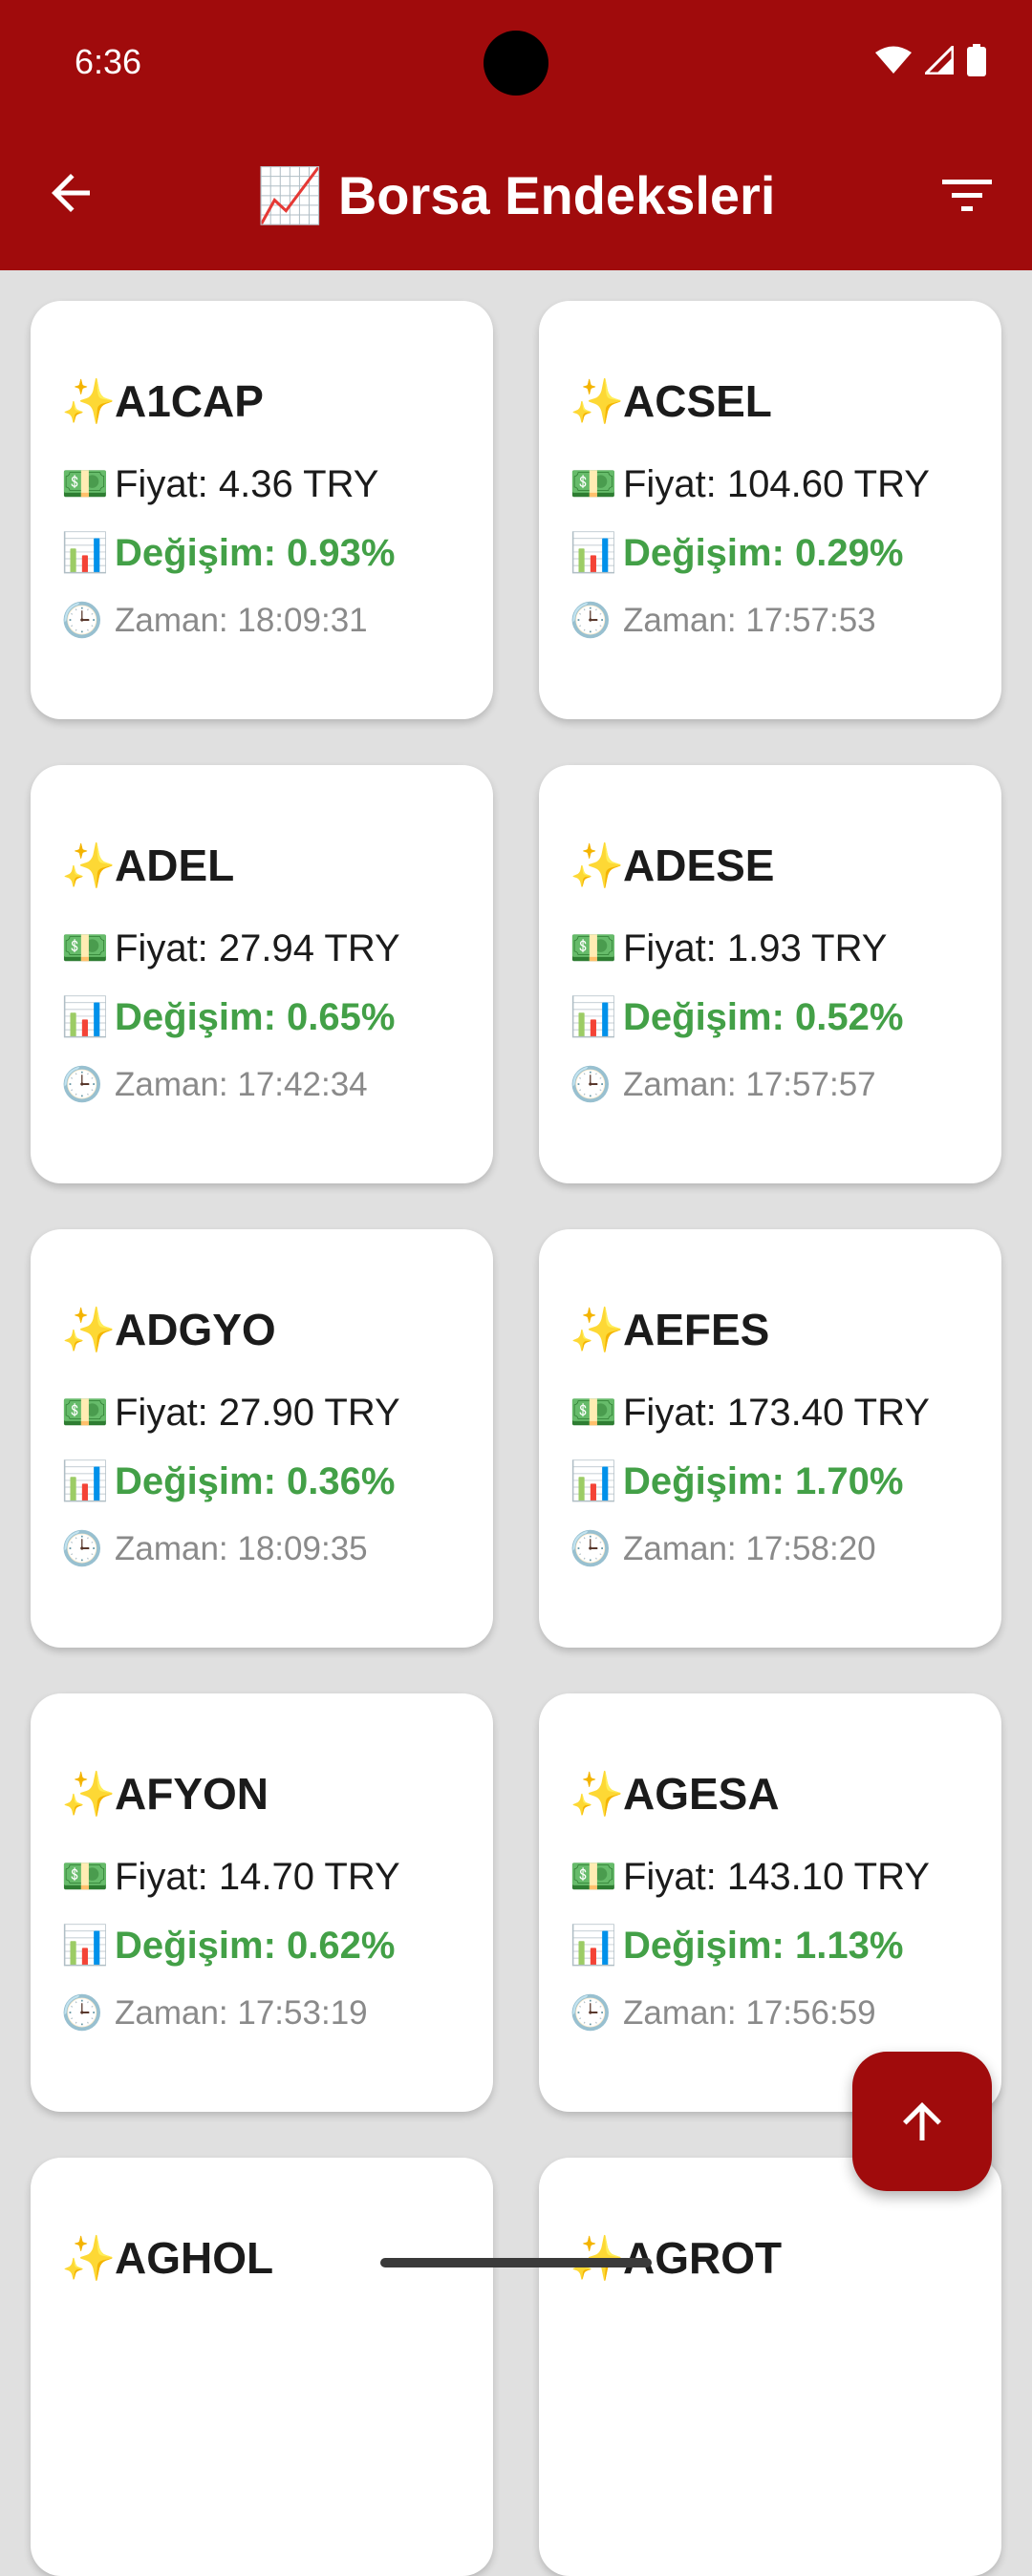  What do you see at coordinates (109, 61) in the screenshot?
I see `status-time: 6:36` at bounding box center [109, 61].